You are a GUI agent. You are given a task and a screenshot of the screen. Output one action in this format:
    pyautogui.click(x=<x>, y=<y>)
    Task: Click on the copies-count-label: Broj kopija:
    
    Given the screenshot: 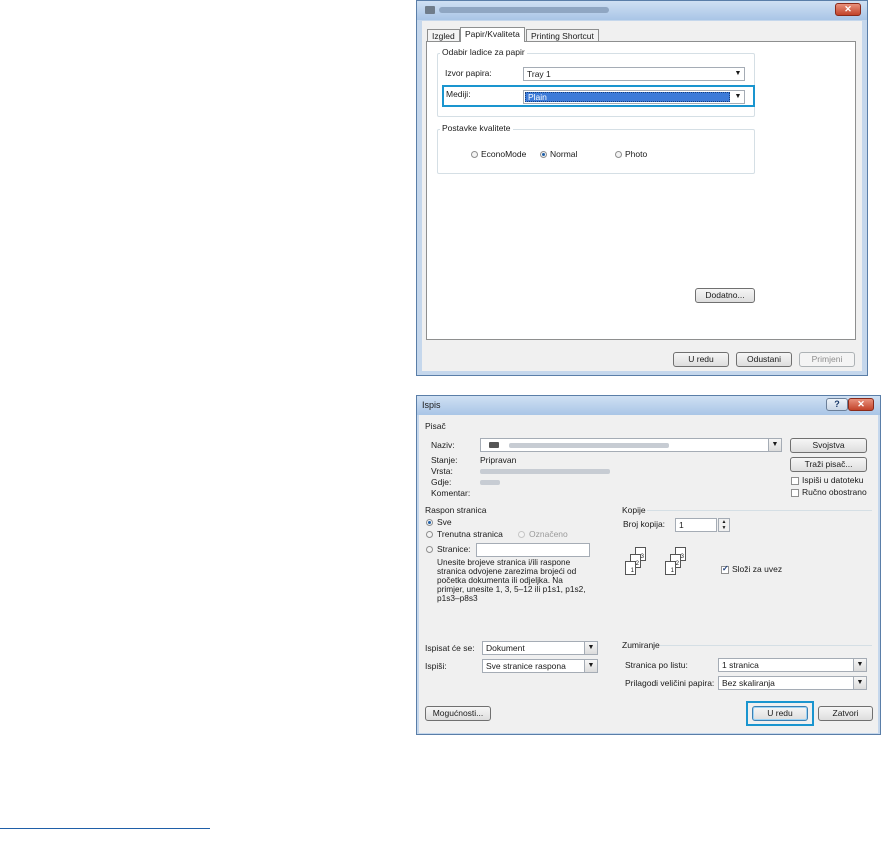 What is the action you would take?
    pyautogui.click(x=644, y=524)
    